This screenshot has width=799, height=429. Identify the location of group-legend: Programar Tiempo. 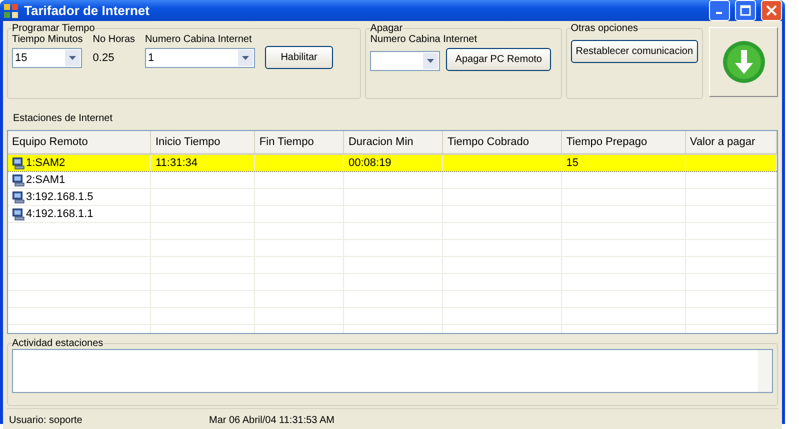
(53, 28).